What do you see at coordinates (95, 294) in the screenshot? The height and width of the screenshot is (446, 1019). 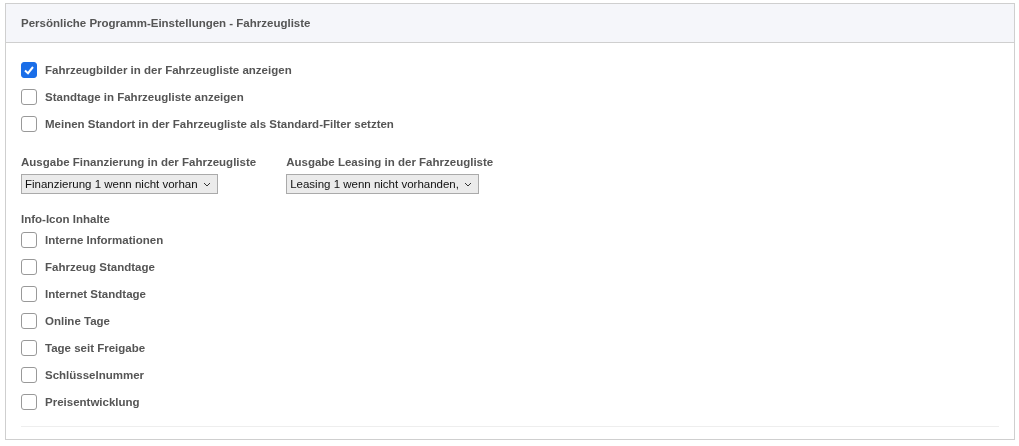 I see `checkbox-label: Internet Standtage` at bounding box center [95, 294].